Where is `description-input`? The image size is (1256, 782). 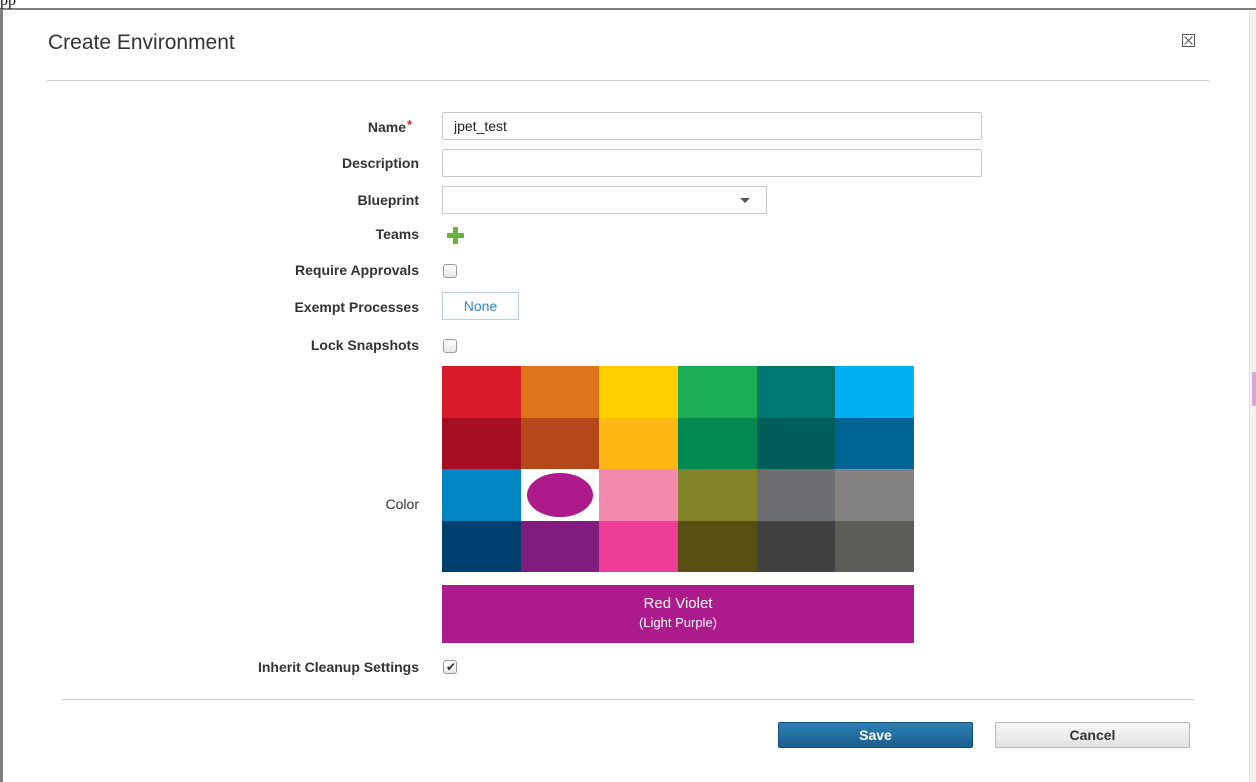 description-input is located at coordinates (712, 163).